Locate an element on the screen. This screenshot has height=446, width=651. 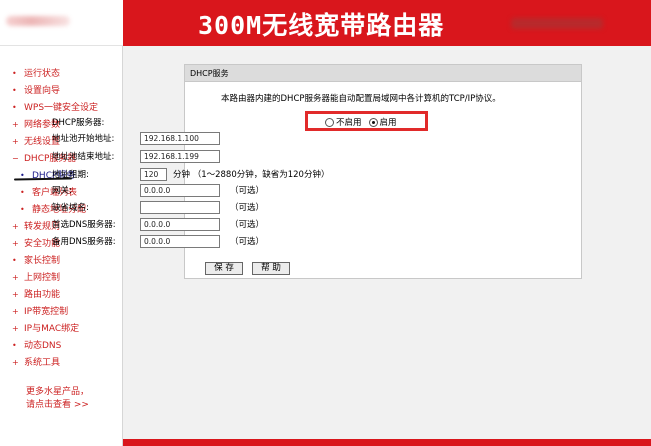
title-banner: 300M无线宽带路由器 is located at coordinates (387, 23).